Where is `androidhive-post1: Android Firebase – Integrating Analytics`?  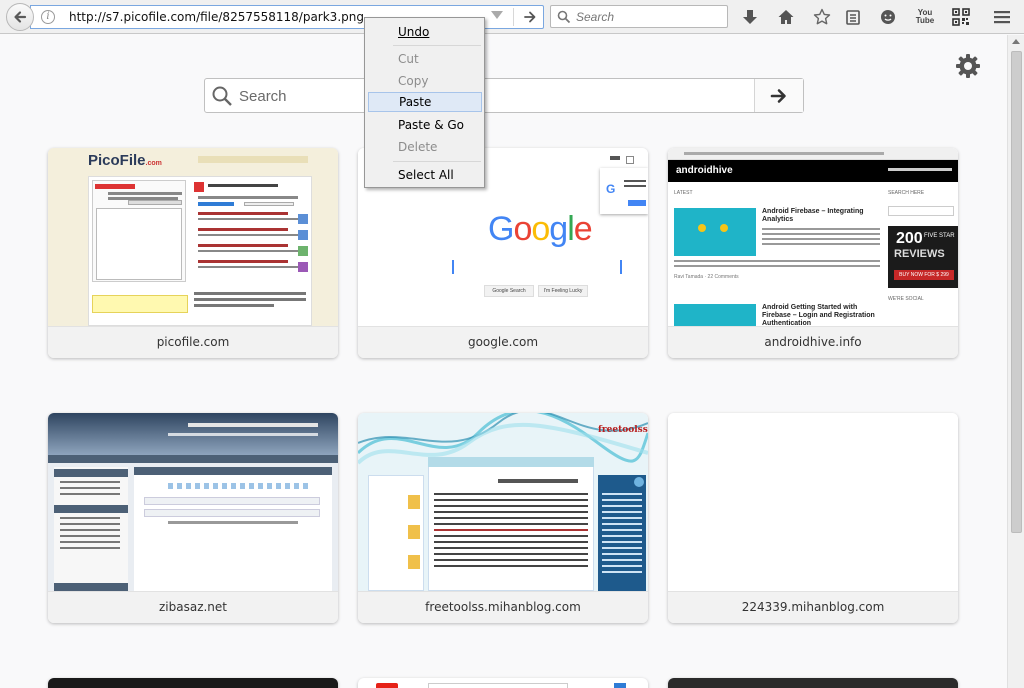
androidhive-post1: Android Firebase – Integrating Analytics is located at coordinates (813, 215).